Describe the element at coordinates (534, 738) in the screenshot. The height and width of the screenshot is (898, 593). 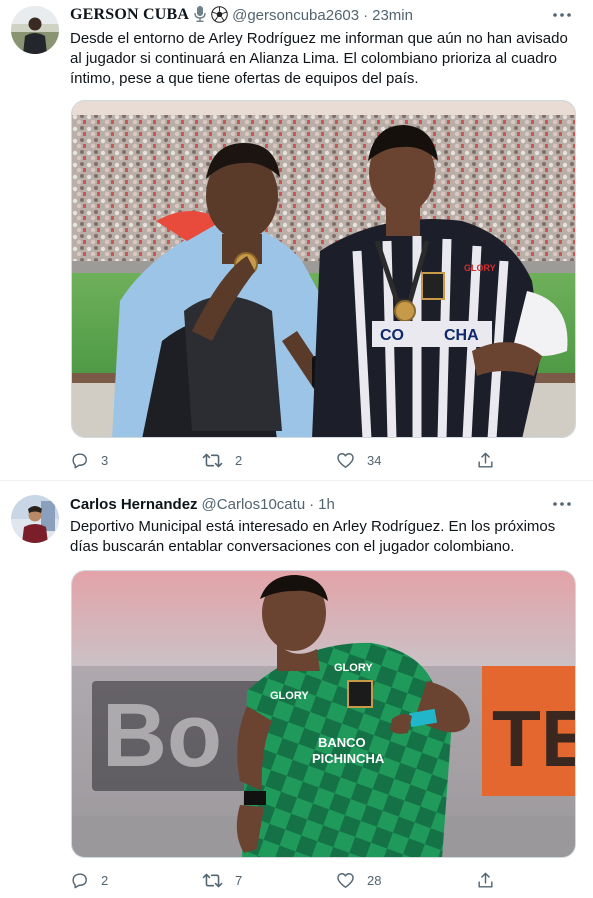
I see `background-banner-text: TE` at that location.